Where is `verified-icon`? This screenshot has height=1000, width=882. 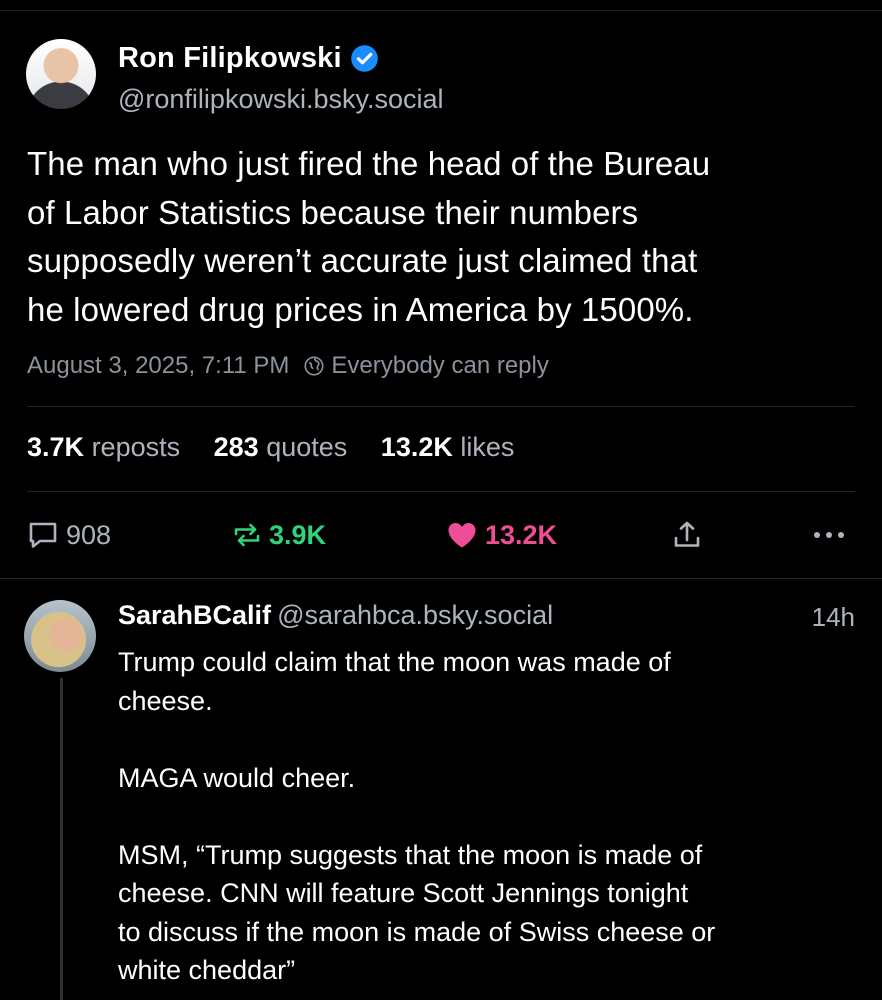
verified-icon is located at coordinates (364, 58).